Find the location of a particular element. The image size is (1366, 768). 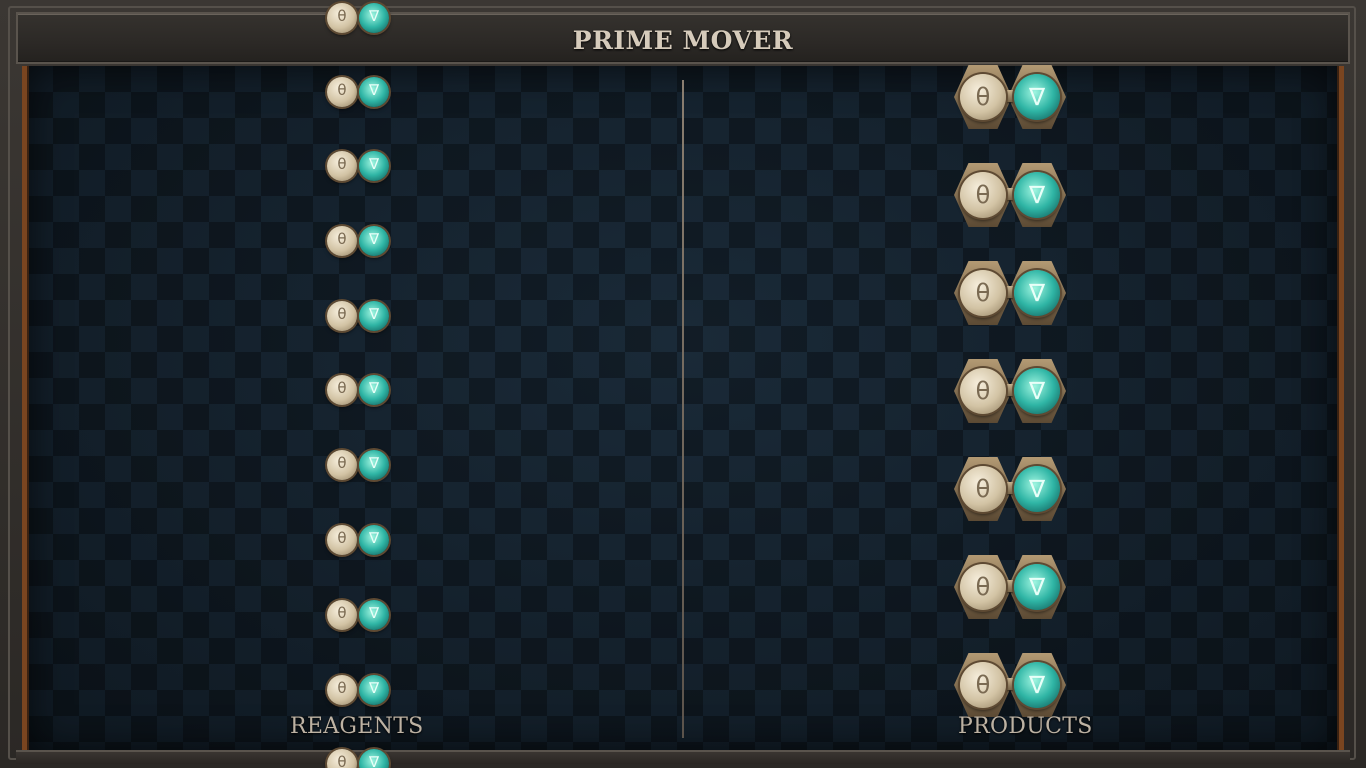

products-connector-7: θ ∇ is located at coordinates (1010, 685).